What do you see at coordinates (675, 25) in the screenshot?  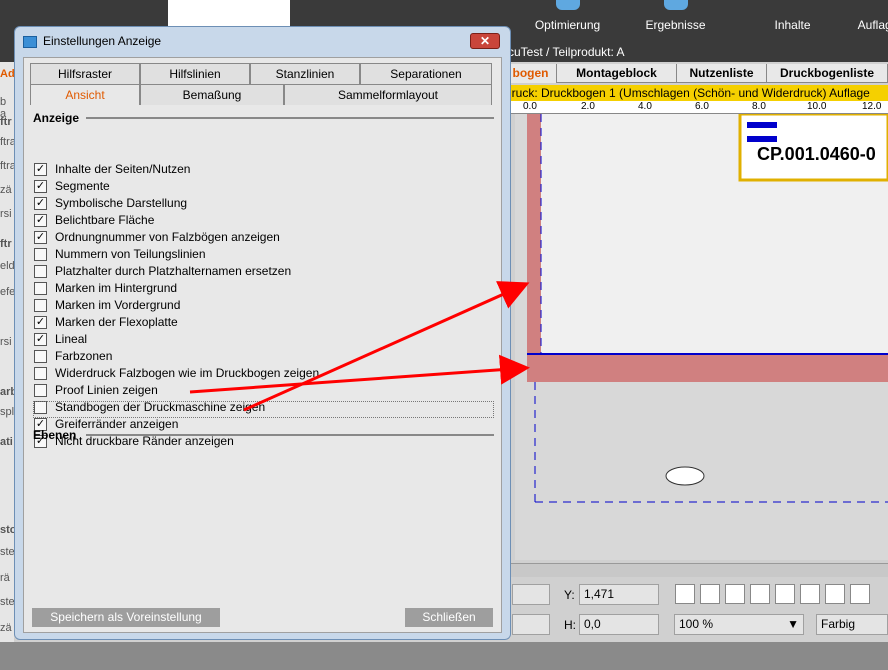 I see `toptab-label: Ergebnisse` at bounding box center [675, 25].